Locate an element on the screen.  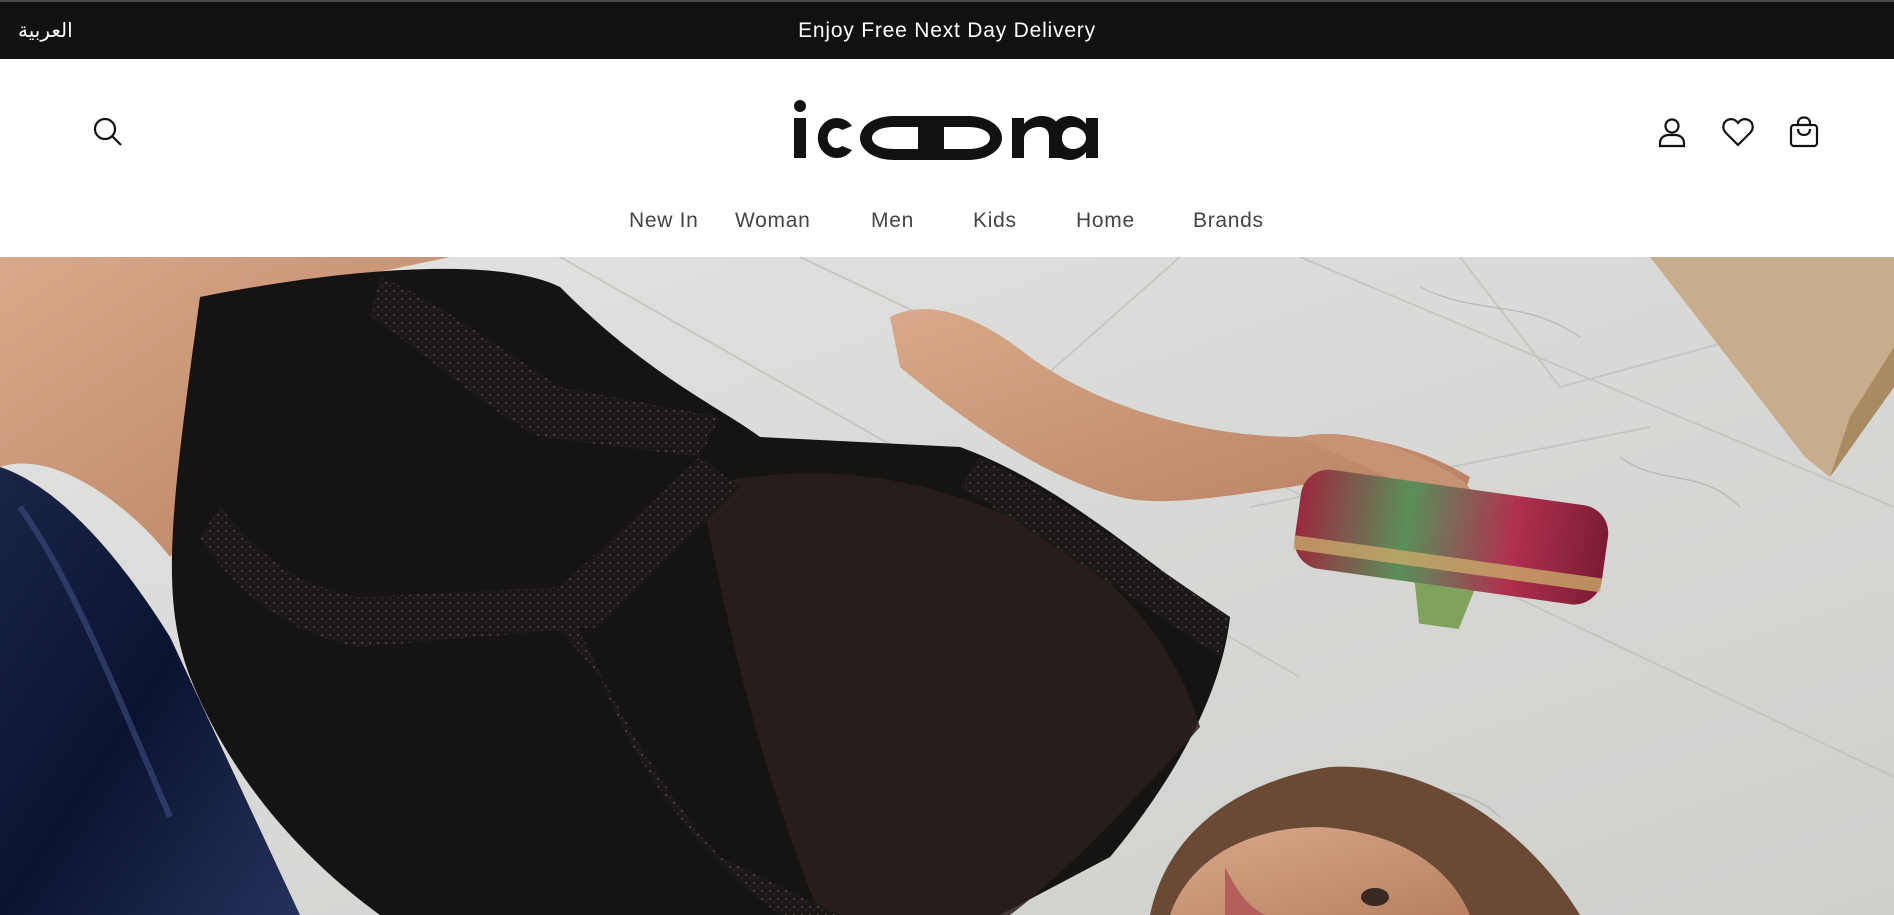
user-icon is located at coordinates (1672, 133).